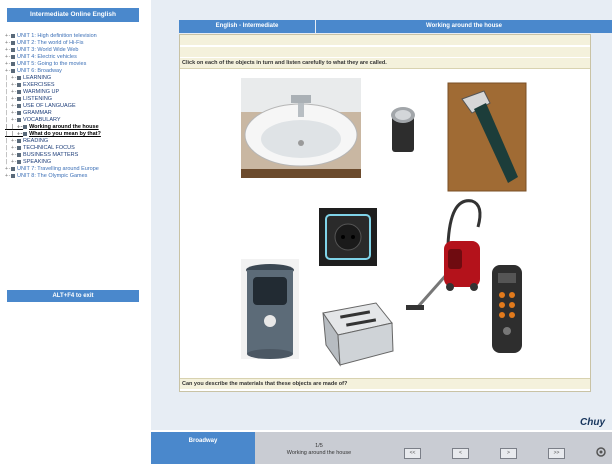 The width and height of the screenshot is (612, 464). I want to click on tree-item-label: UNIT 1: High definition television, so click(57, 36).